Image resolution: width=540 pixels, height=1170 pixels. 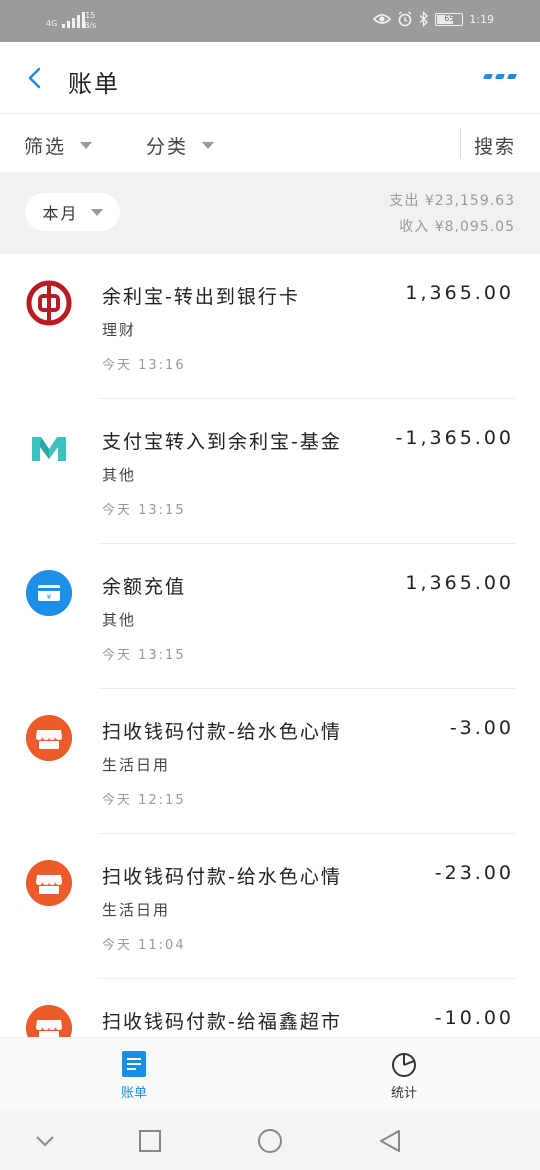 I want to click on mybank-icon, so click(x=49, y=448).